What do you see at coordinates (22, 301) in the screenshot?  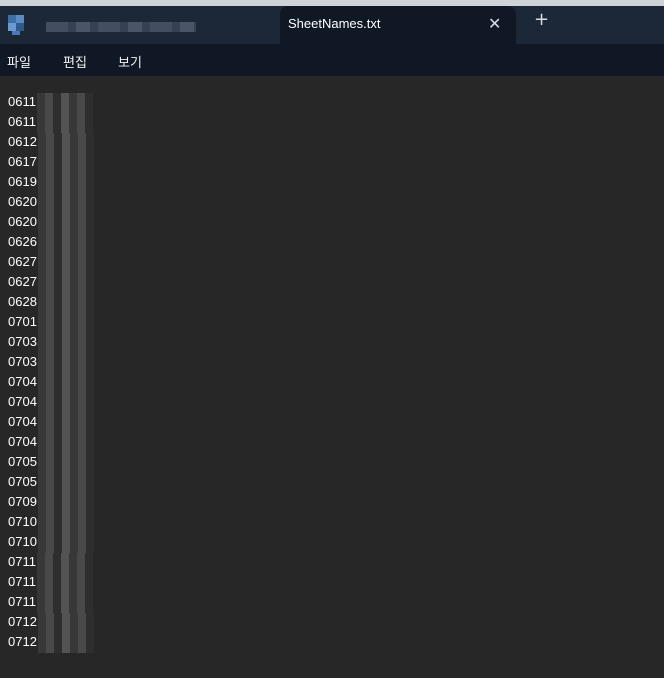 I see `line-text: 0628` at bounding box center [22, 301].